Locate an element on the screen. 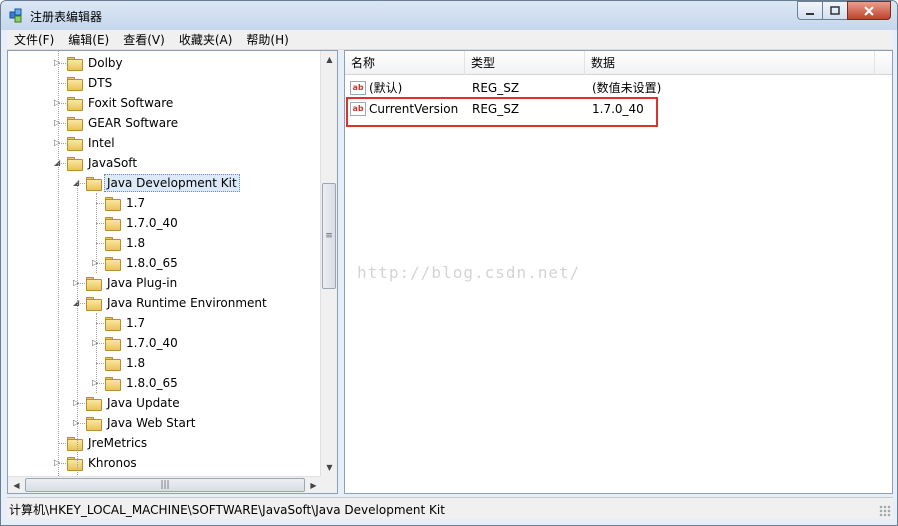  tree-item-label: DTS is located at coordinates (100, 83).